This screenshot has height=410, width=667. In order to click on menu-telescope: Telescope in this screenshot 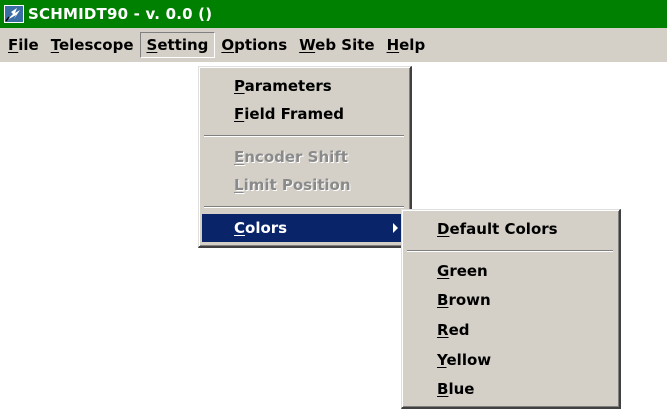, I will do `click(92, 45)`.